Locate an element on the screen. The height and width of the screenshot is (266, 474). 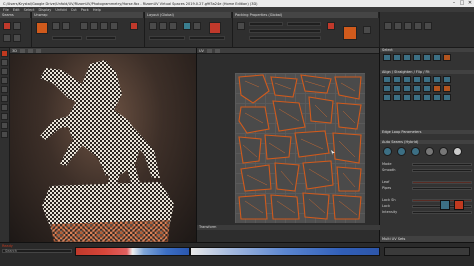
view-option-2-button is located at coordinates (398, 26).